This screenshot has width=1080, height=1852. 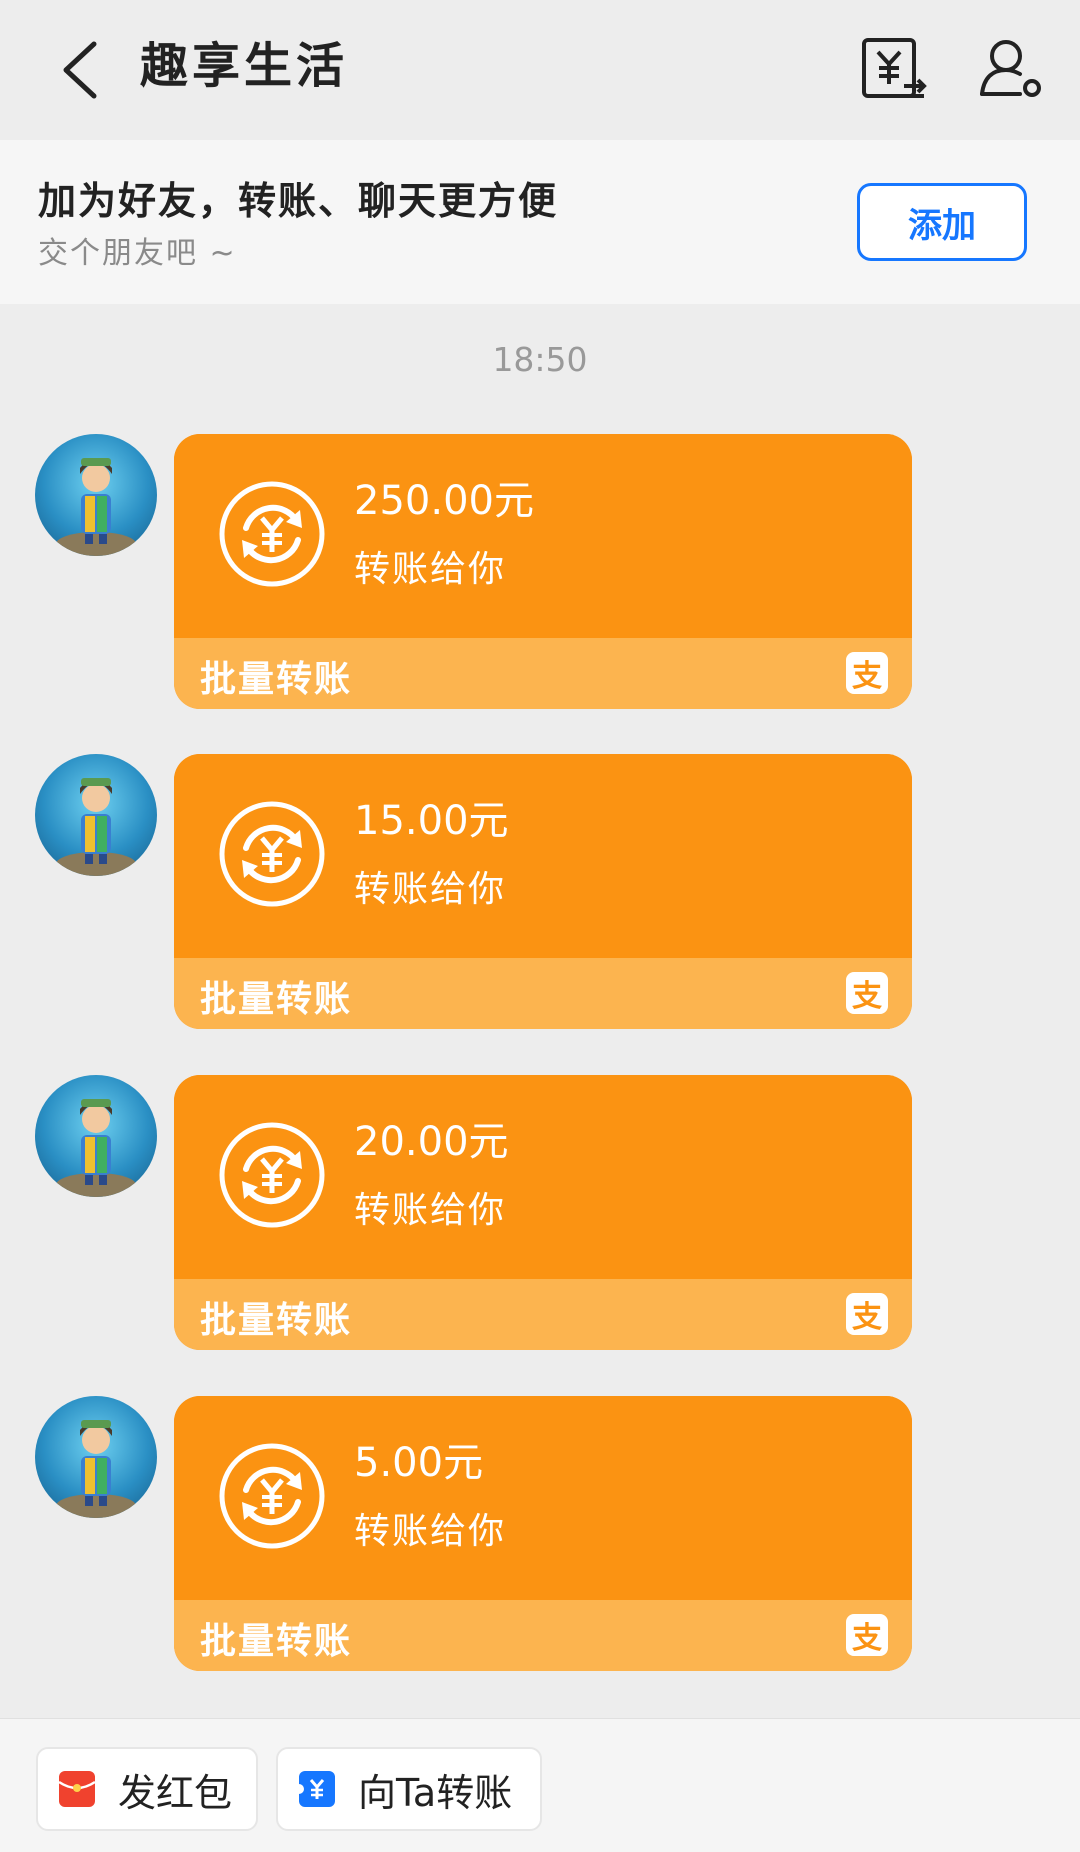 What do you see at coordinates (419, 1463) in the screenshot?
I see `transfer-amount: 5.00元` at bounding box center [419, 1463].